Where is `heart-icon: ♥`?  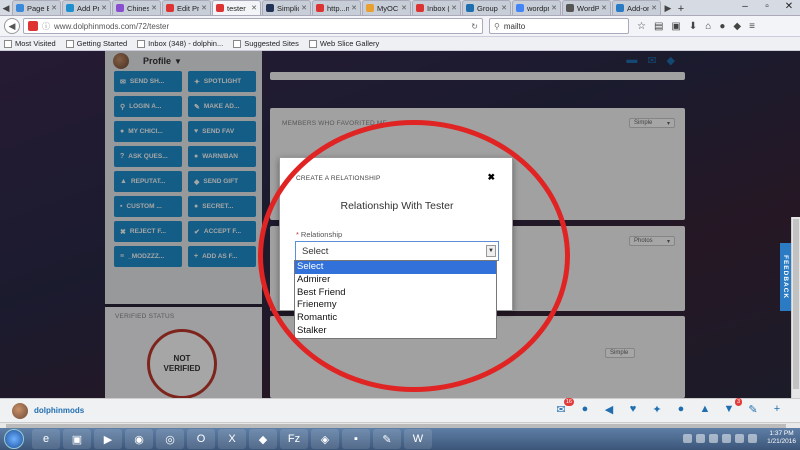
heart-icon: ♥ is located at coordinates (633, 409).